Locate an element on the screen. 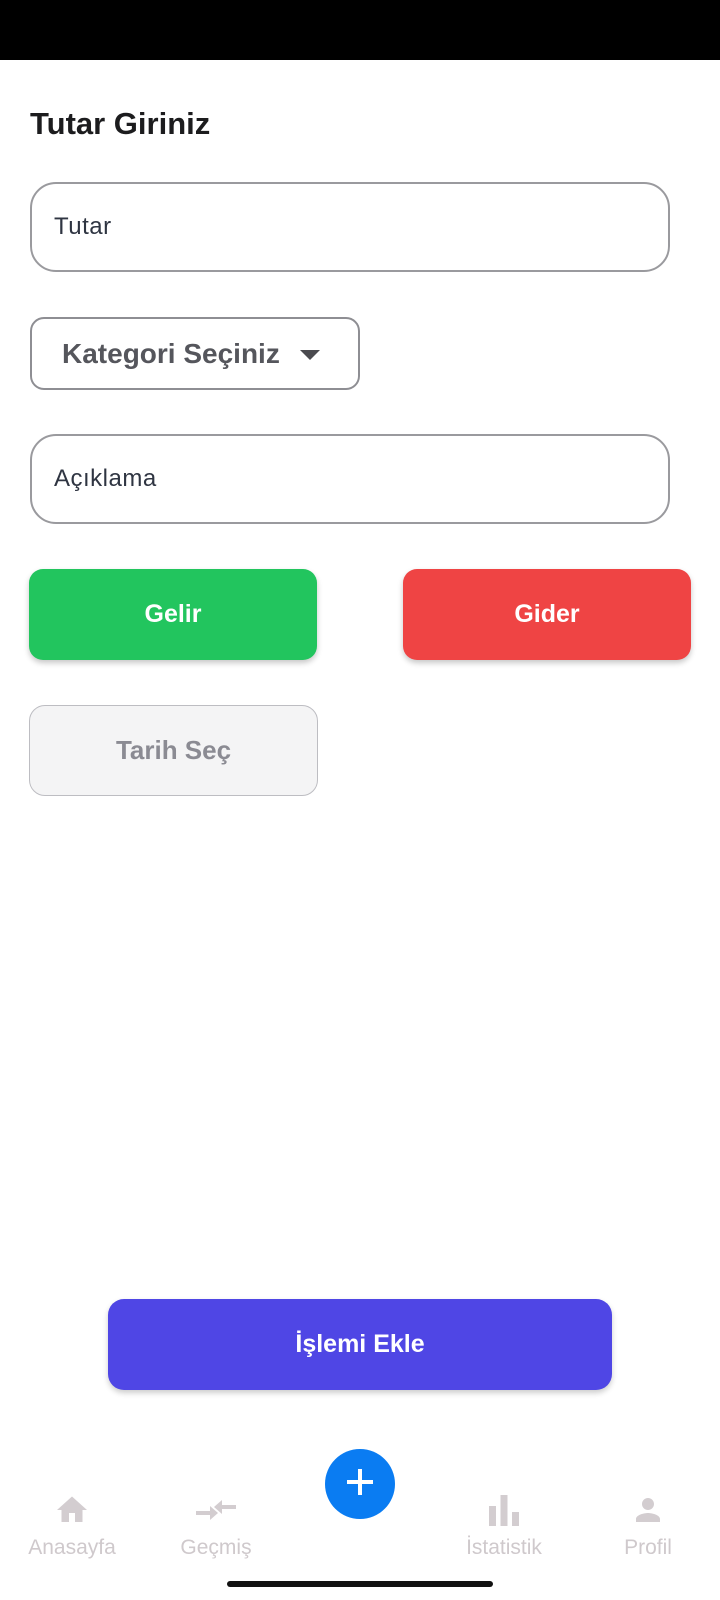  person-icon is located at coordinates (648, 1510).